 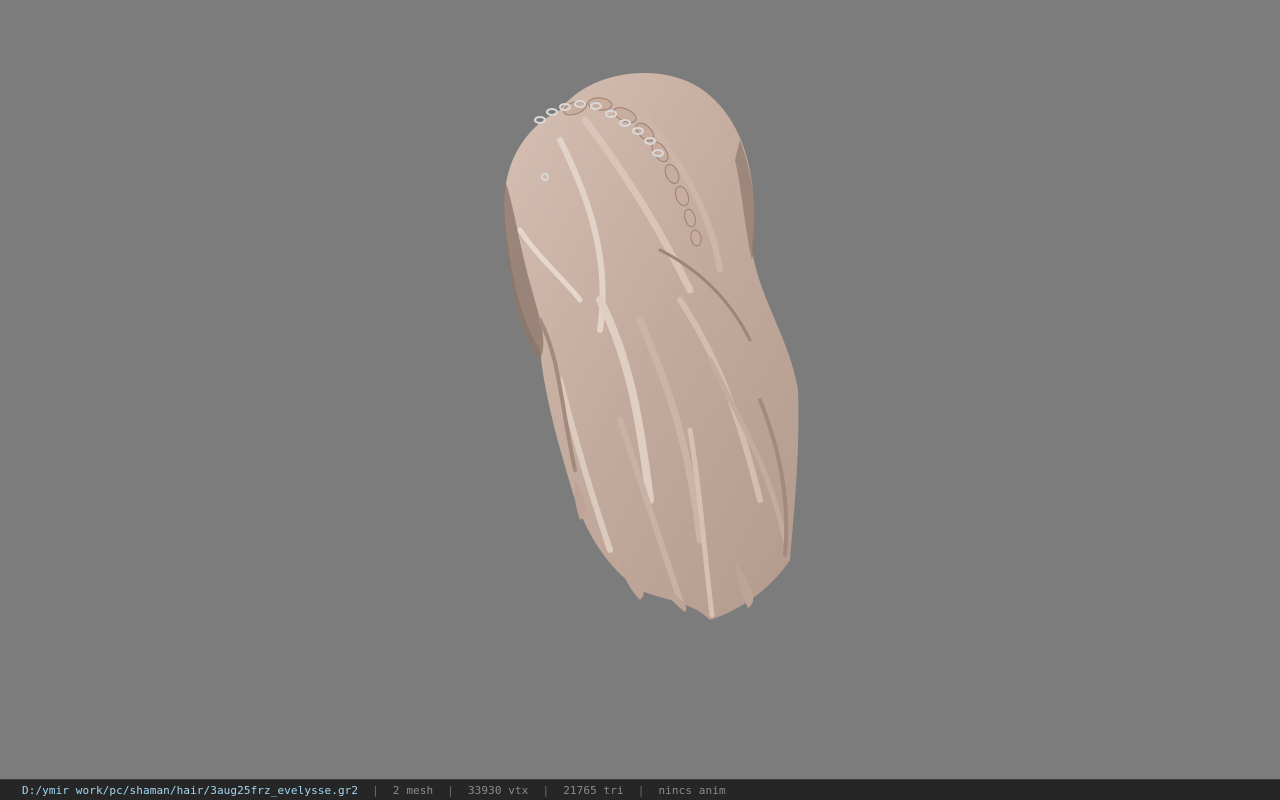 What do you see at coordinates (692, 790) in the screenshot?
I see `animation-status: nincs anim` at bounding box center [692, 790].